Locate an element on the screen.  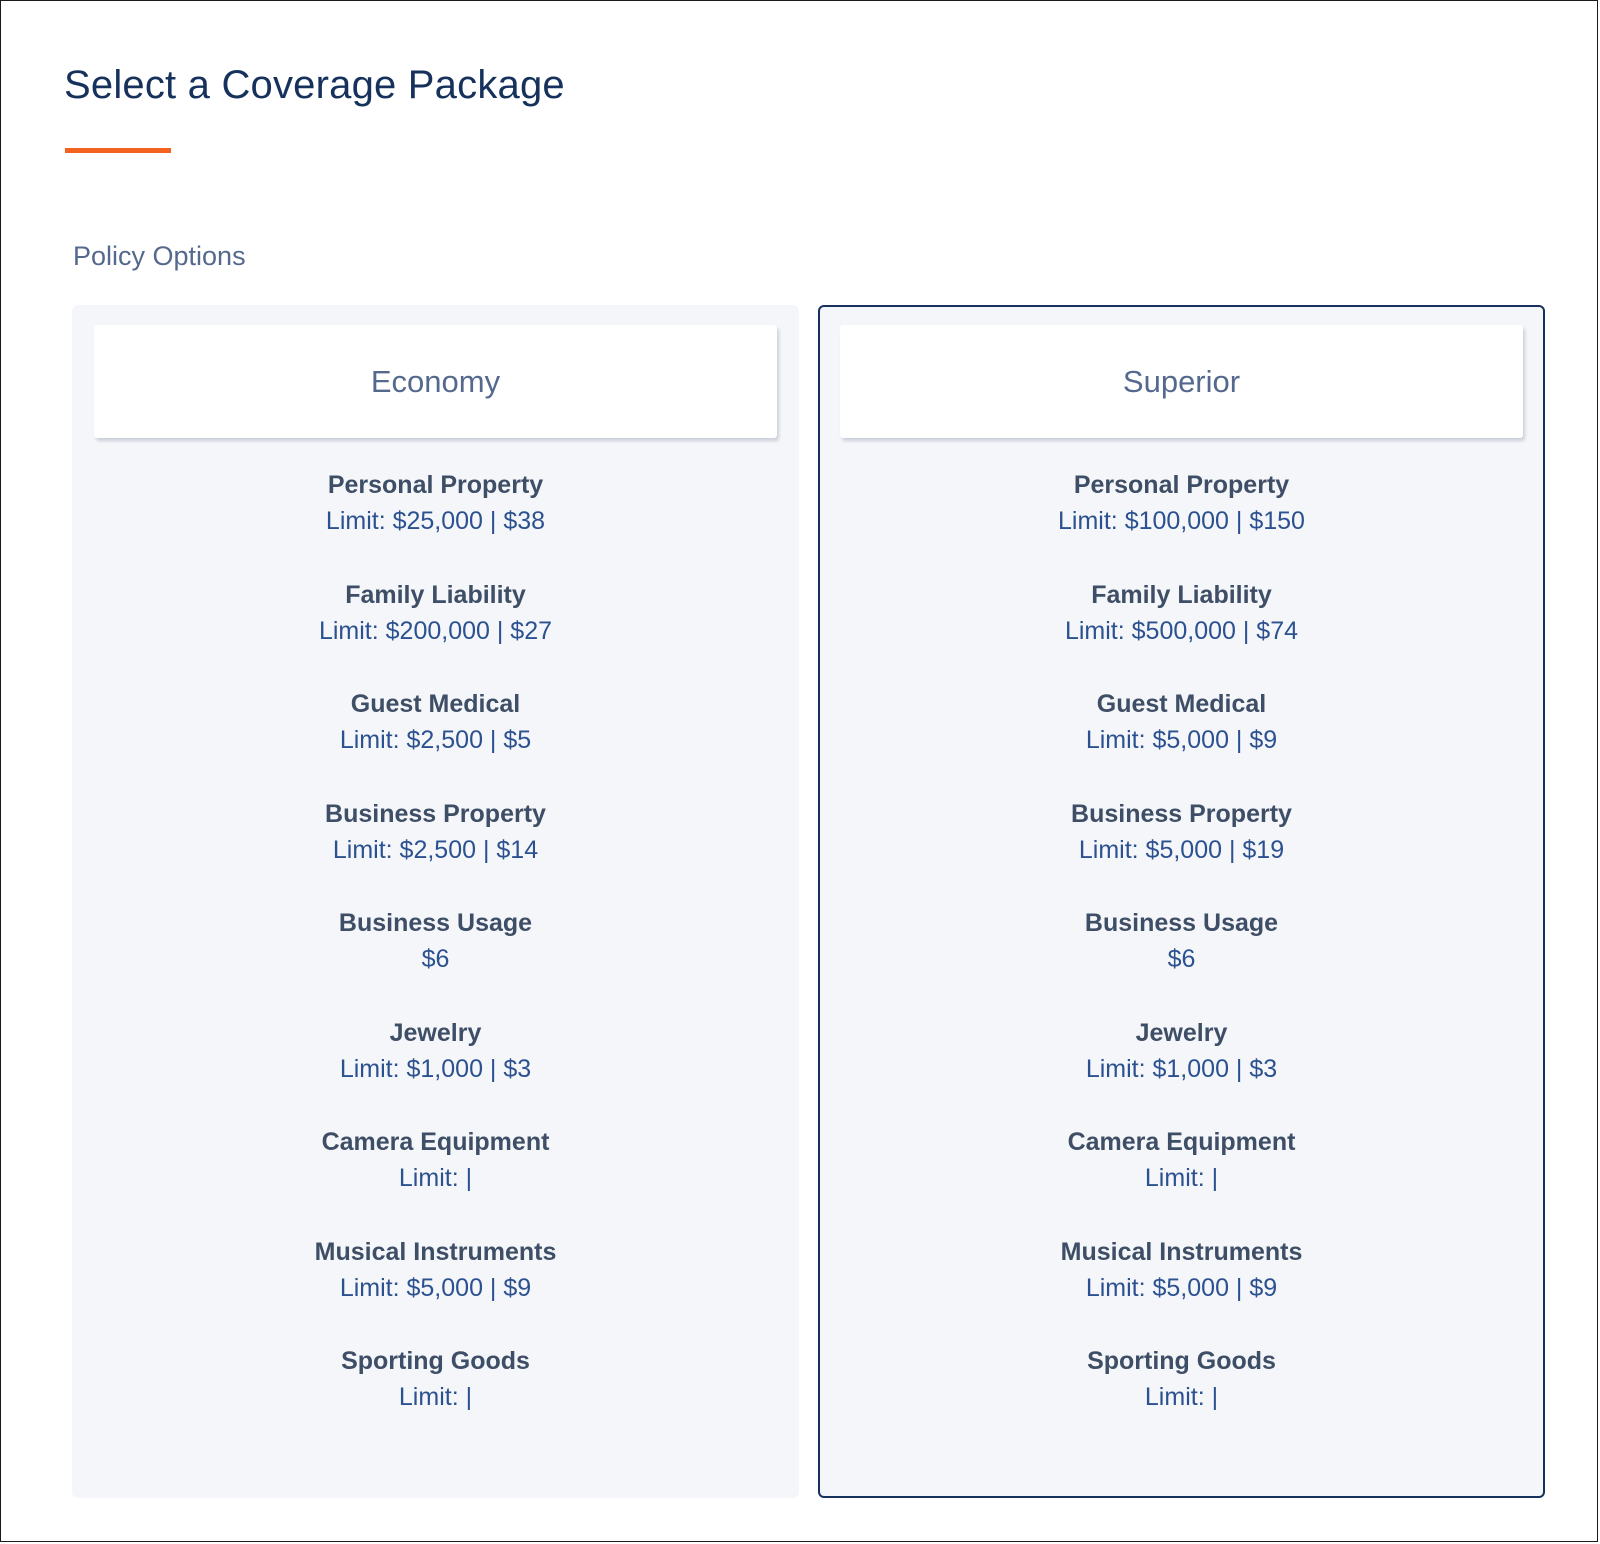
coverage-limit-price: Limit: $2,500 | $14 is located at coordinates (435, 849).